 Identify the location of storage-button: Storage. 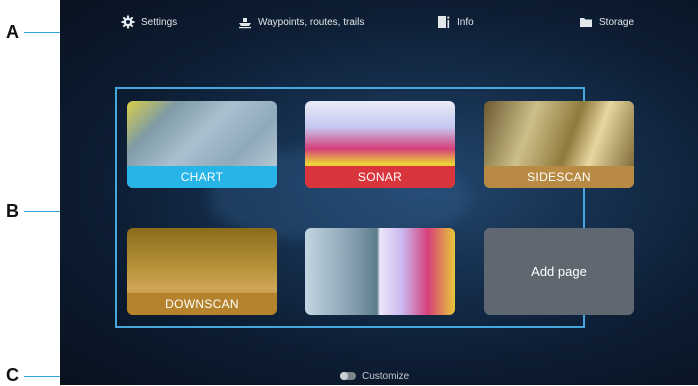
(606, 22).